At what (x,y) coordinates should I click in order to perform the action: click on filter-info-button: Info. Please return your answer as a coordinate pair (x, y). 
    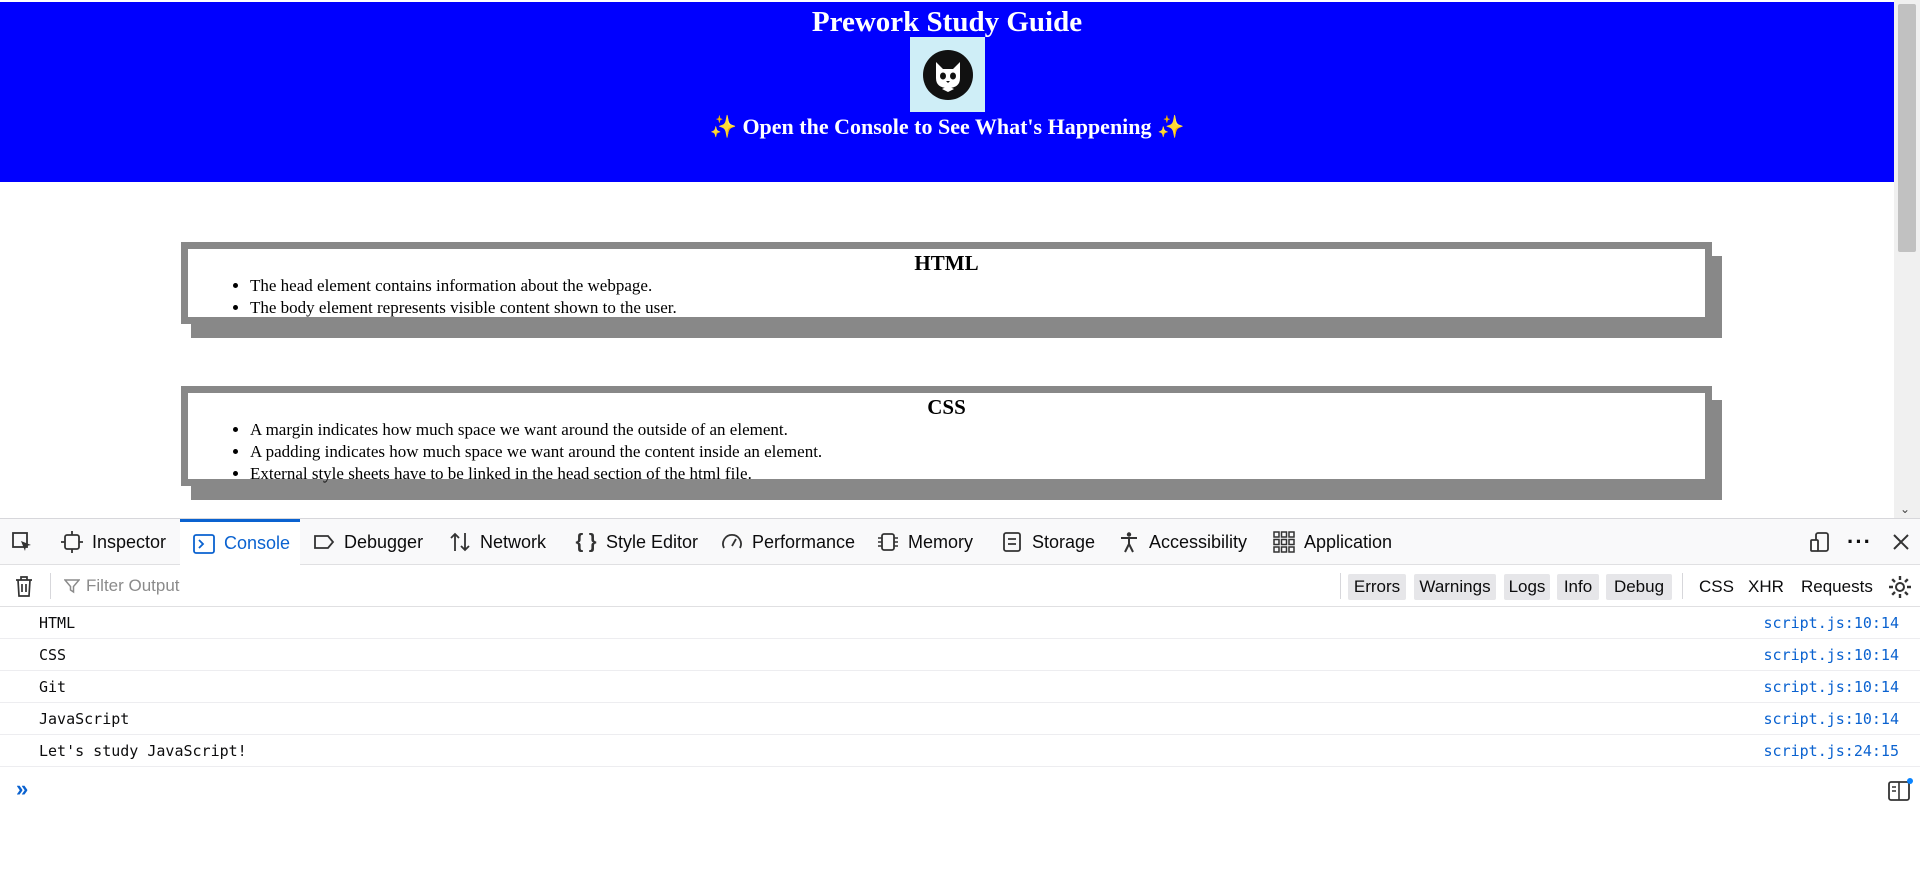
    Looking at the image, I should click on (1578, 587).